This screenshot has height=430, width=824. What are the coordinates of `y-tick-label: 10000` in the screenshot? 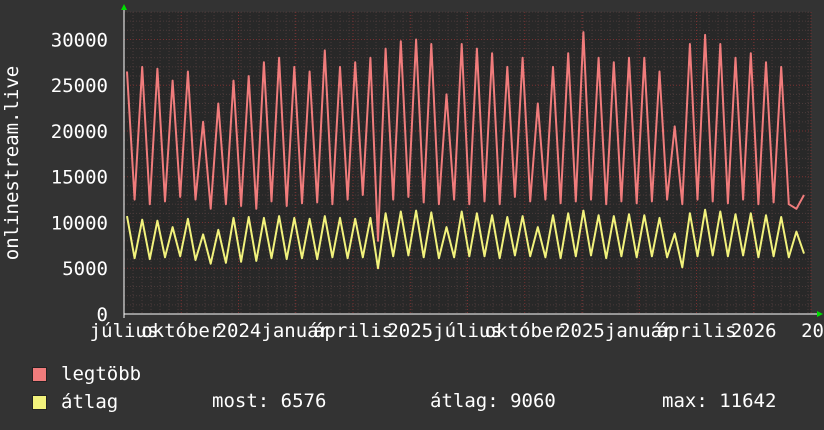 It's located at (79, 223).